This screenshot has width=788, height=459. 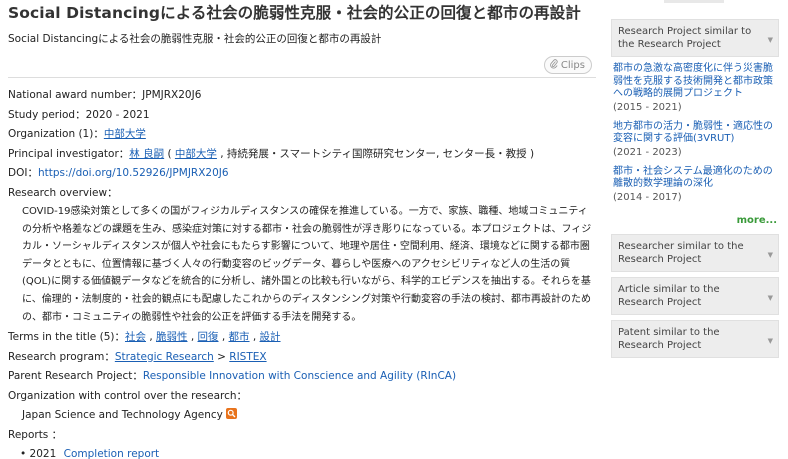 I want to click on overview-label-row: Research overview：, so click(x=302, y=194).